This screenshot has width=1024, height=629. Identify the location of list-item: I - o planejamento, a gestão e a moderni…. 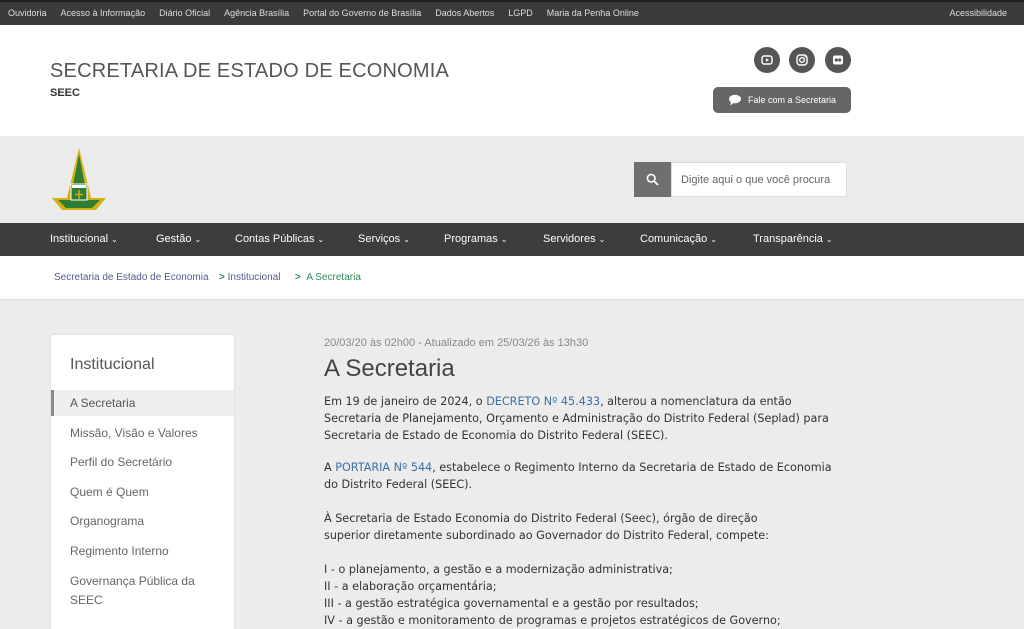
(498, 569).